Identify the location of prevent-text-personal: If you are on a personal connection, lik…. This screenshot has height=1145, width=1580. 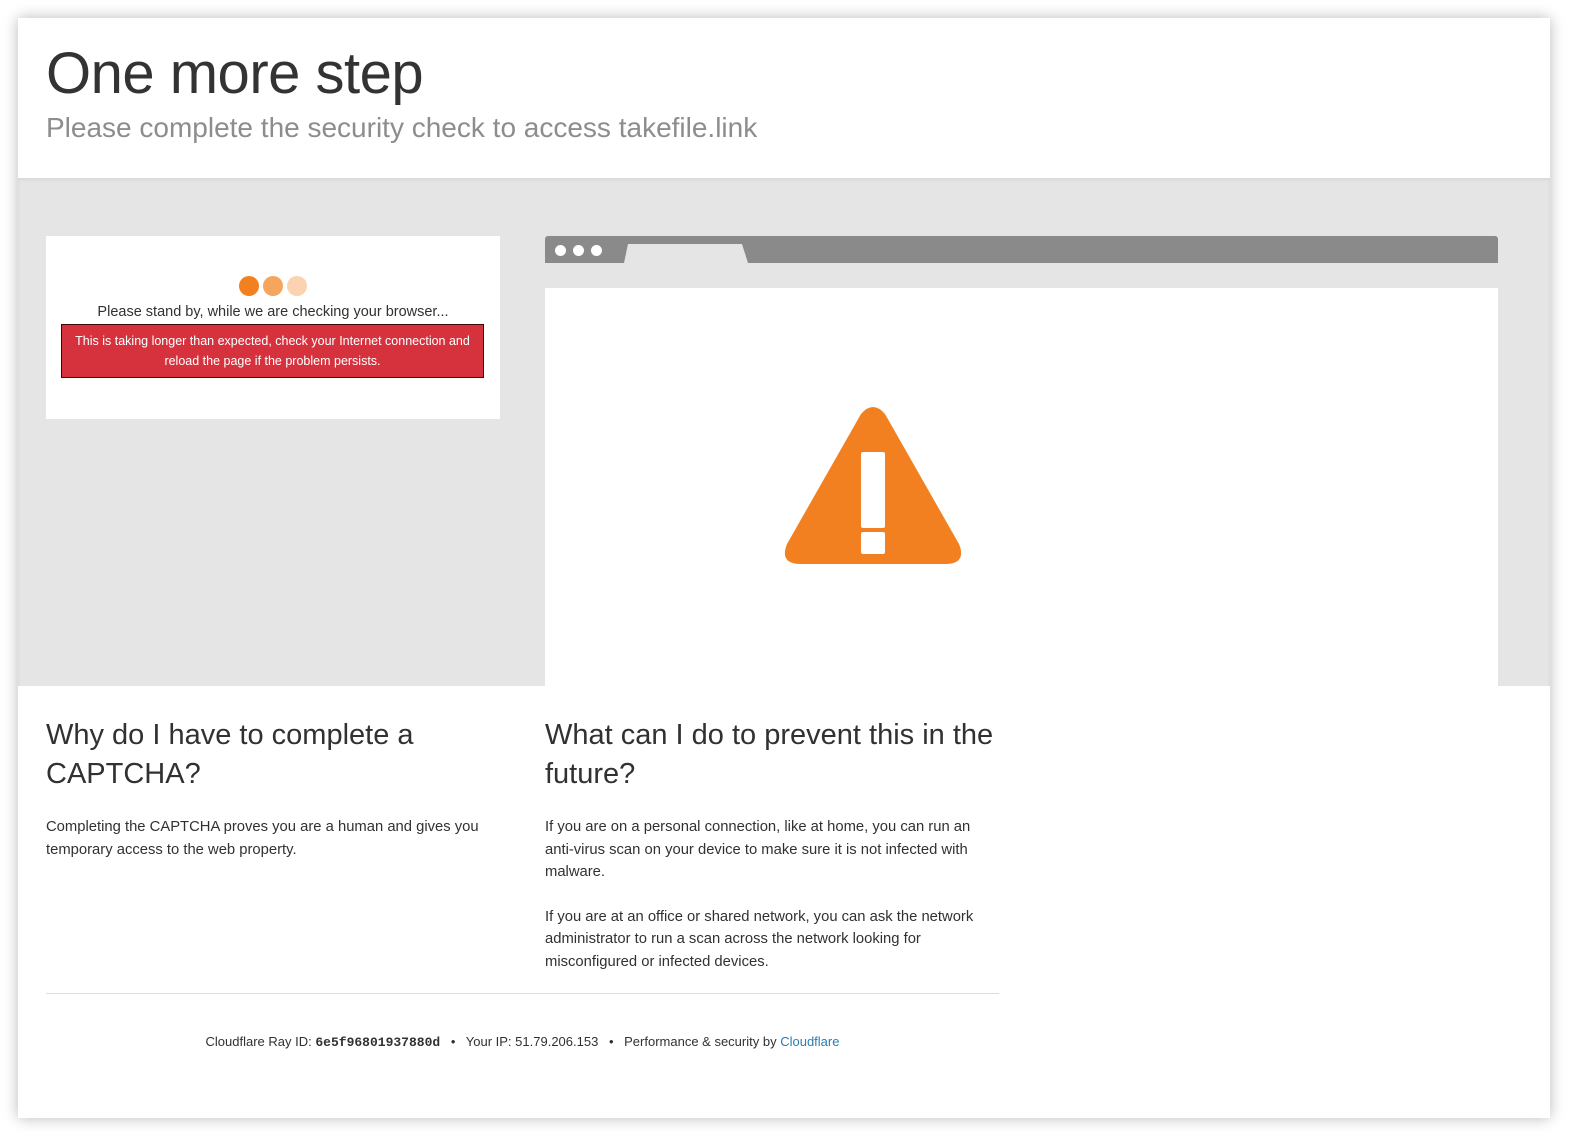
(758, 849).